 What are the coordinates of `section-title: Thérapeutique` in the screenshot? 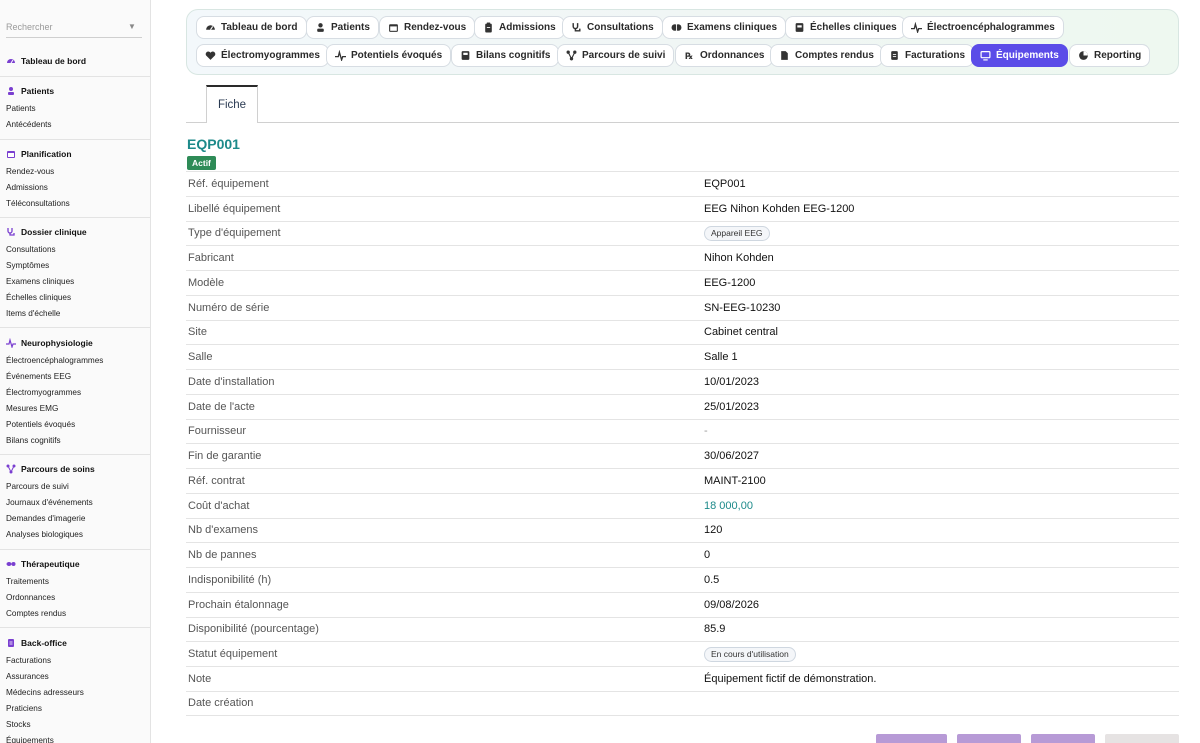 It's located at (50, 564).